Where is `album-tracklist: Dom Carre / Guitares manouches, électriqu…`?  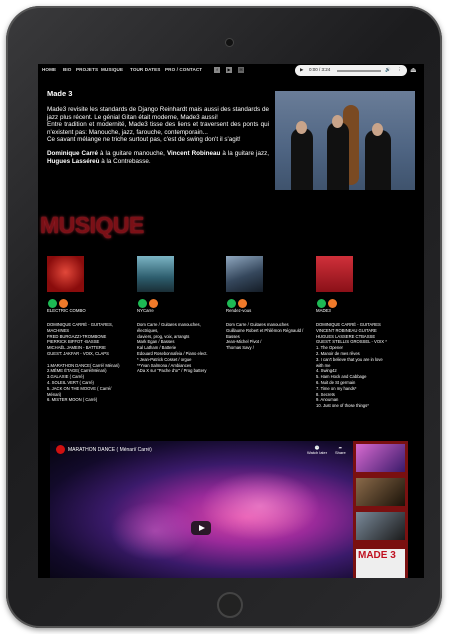 album-tracklist: Dom Carre / Guitares manouches, électriqu… is located at coordinates (172, 348).